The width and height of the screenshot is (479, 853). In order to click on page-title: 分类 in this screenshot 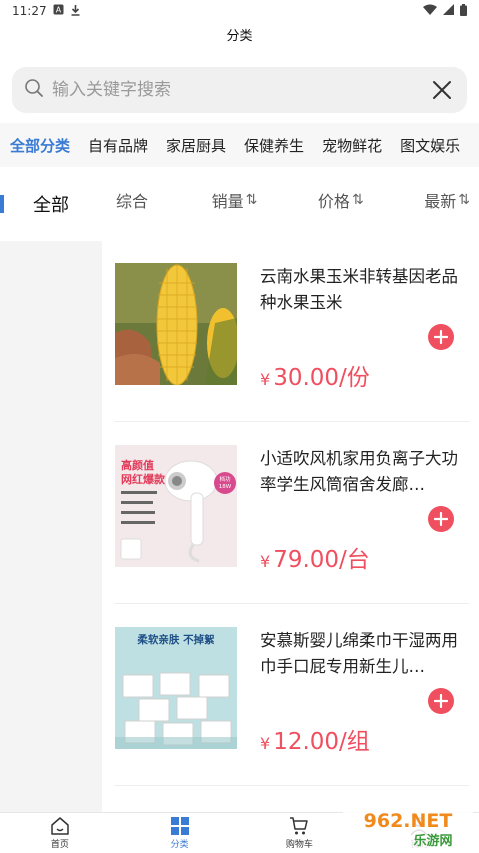, I will do `click(239, 36)`.